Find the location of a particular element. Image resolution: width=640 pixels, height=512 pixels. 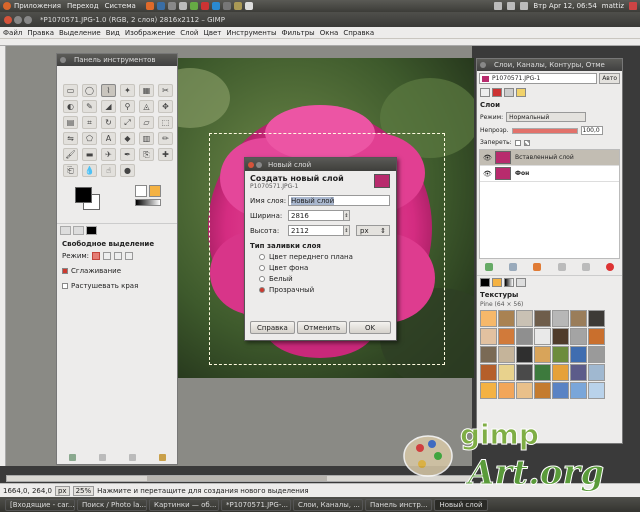

airbrush-icon: ✈ is located at coordinates (108, 154).